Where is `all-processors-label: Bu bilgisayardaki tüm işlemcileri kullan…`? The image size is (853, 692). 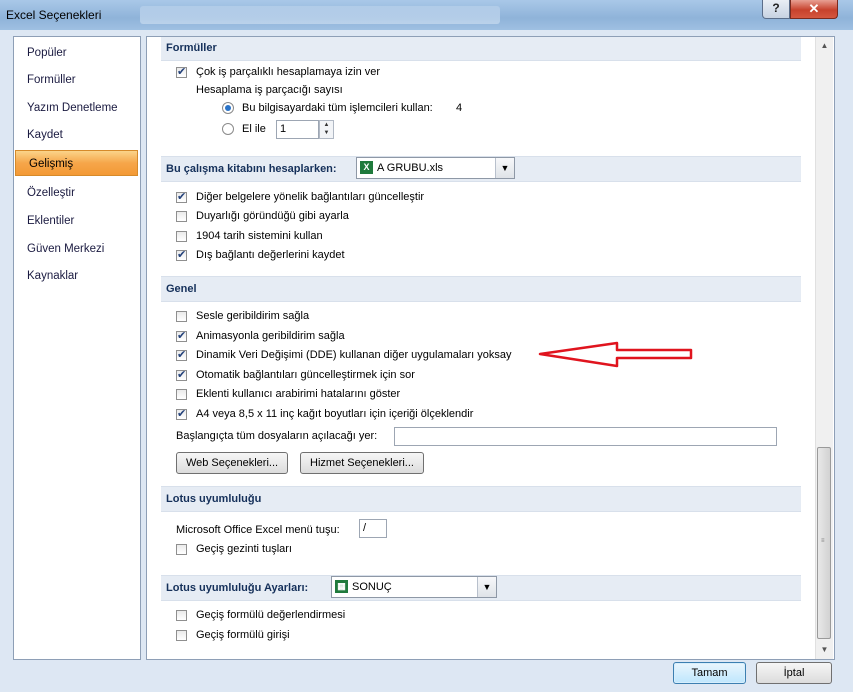
all-processors-label: Bu bilgisayardaki tüm işlemcileri kullan… is located at coordinates (337, 108).